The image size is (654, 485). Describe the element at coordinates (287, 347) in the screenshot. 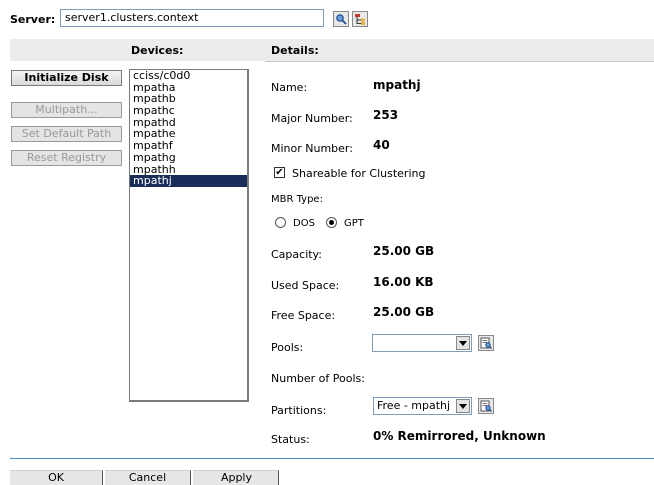

I see `pools-label: Pools:` at that location.